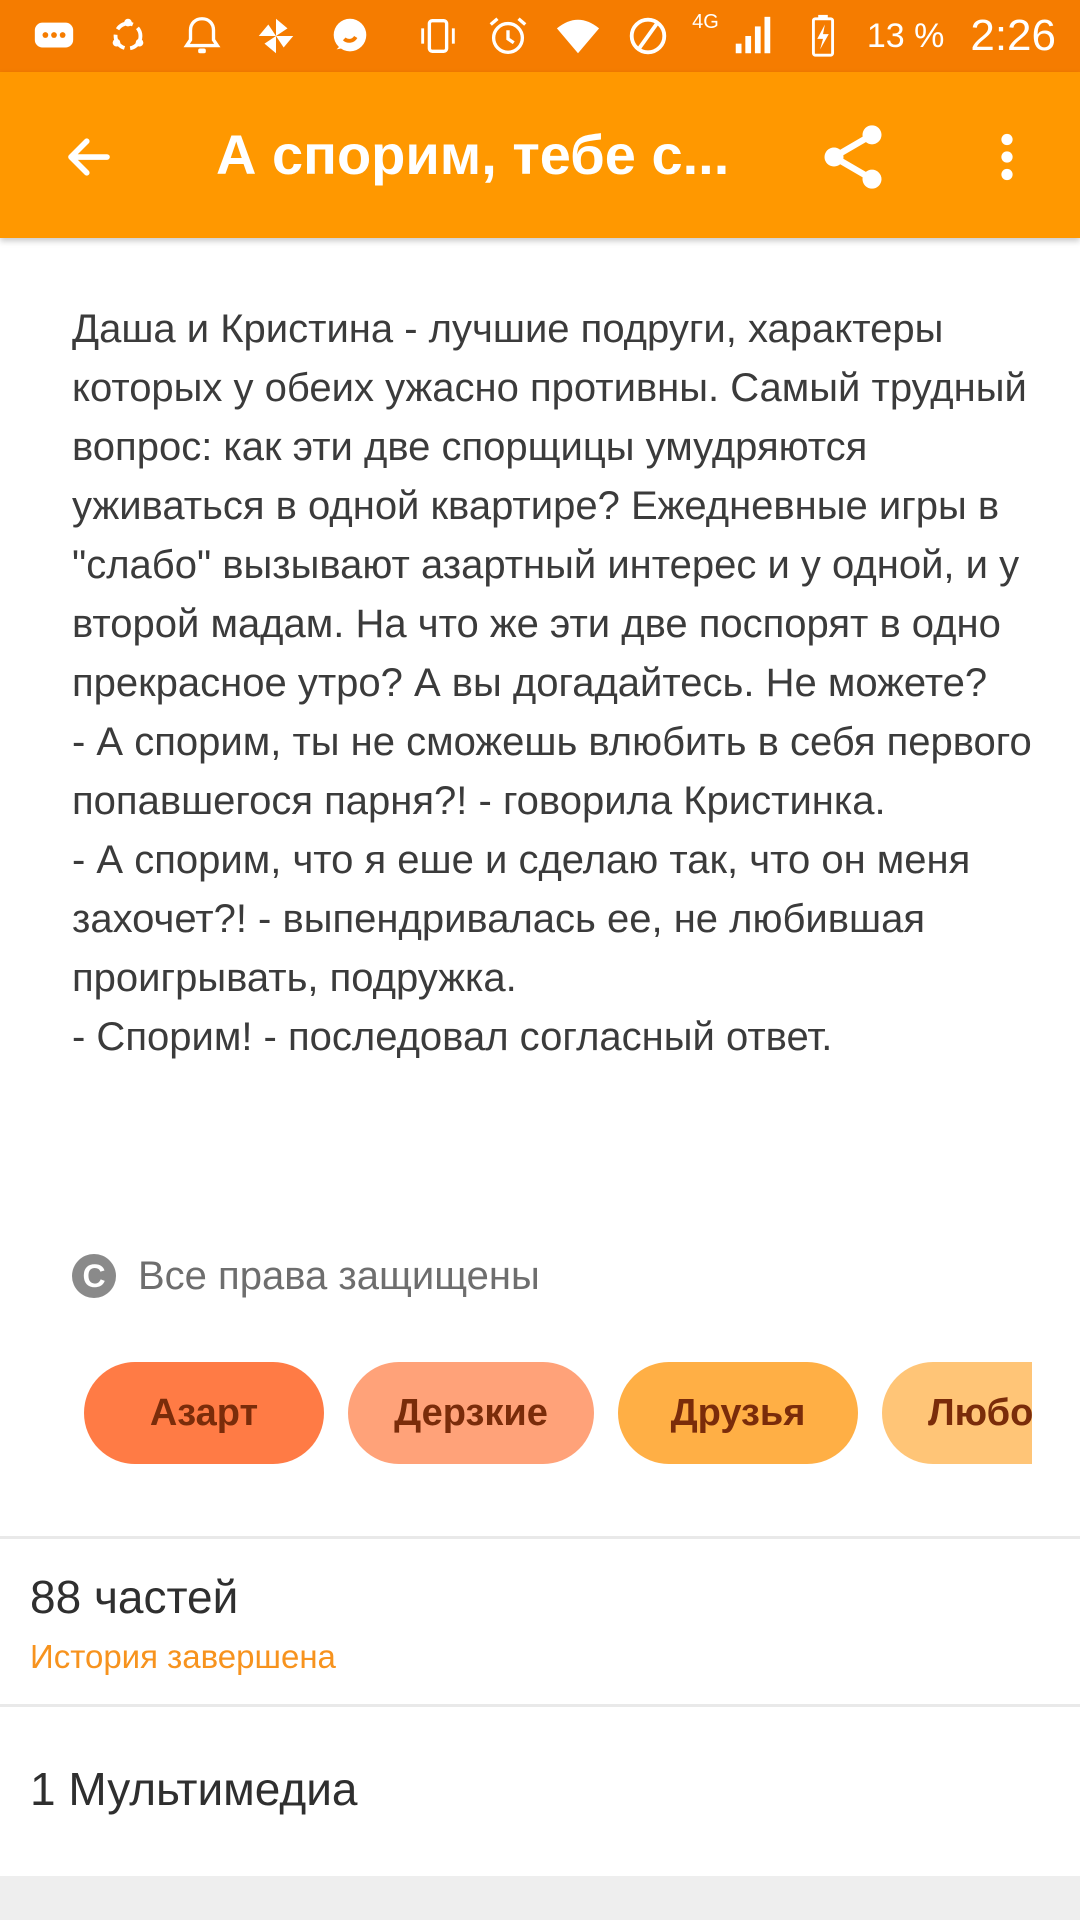 The width and height of the screenshot is (1080, 1920). Describe the element at coordinates (578, 36) in the screenshot. I see `wifi-icon` at that location.